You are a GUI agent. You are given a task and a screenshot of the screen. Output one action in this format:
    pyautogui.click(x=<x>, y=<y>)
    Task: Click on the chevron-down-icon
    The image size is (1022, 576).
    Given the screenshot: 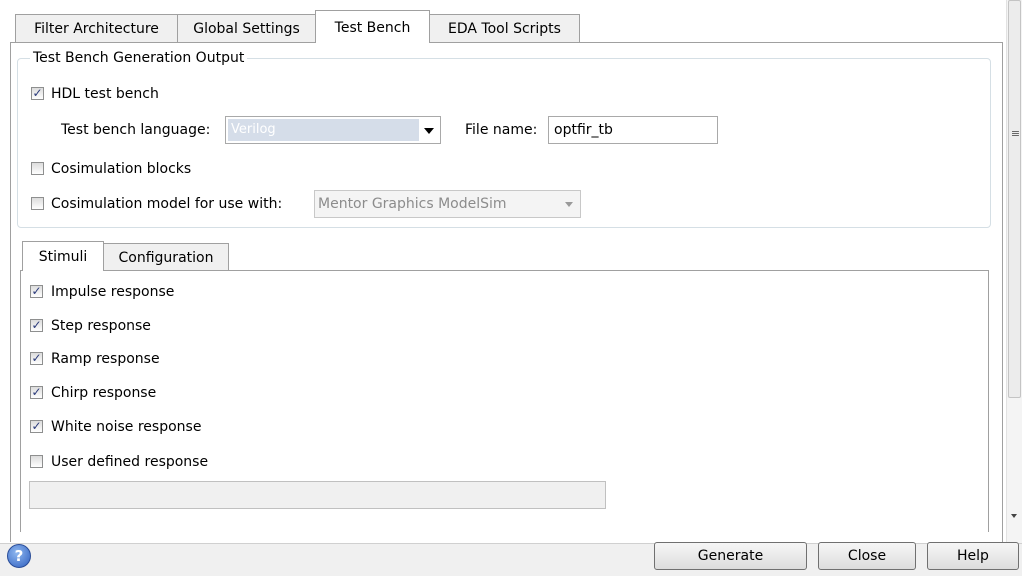 What is the action you would take?
    pyautogui.click(x=1014, y=516)
    